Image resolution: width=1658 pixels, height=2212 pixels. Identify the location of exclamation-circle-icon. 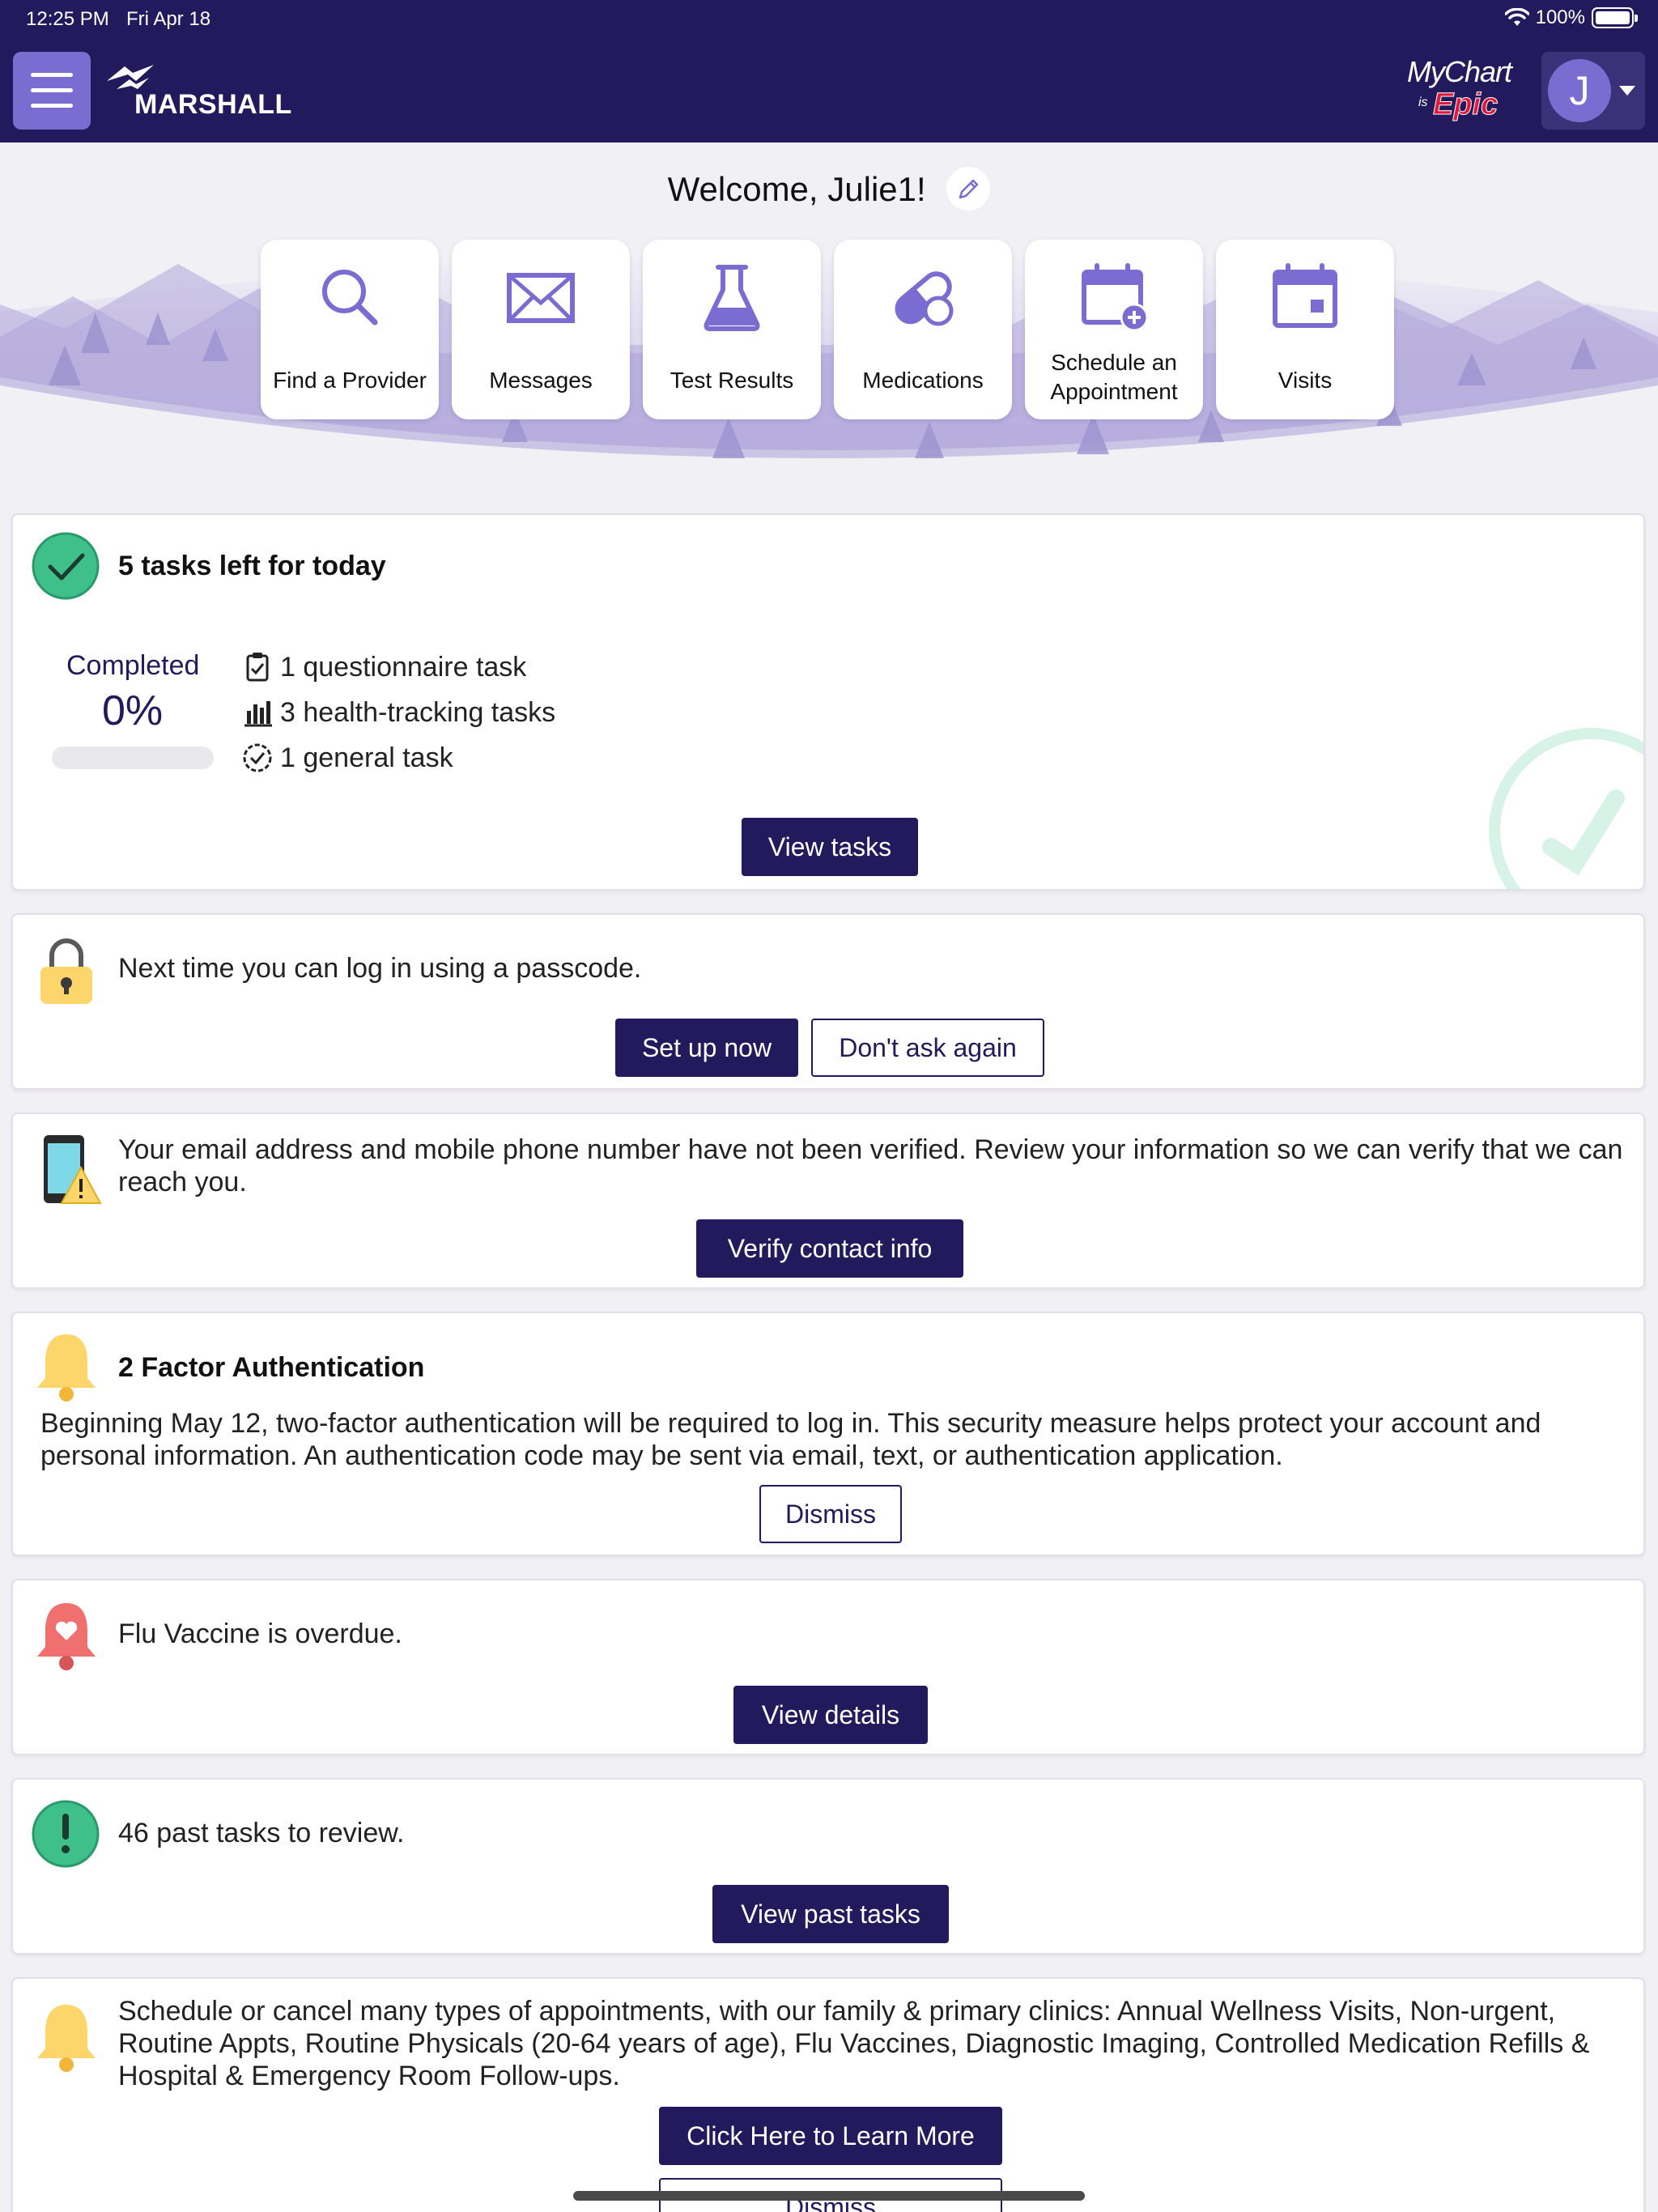
(66, 1834).